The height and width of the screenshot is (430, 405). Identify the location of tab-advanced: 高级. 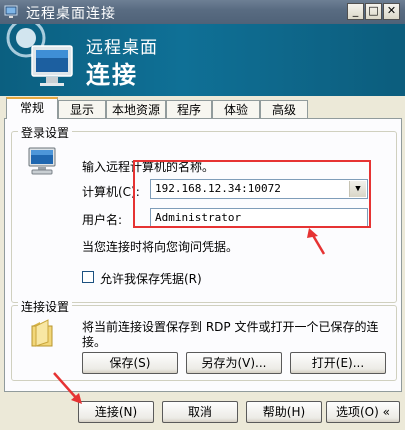
(284, 109).